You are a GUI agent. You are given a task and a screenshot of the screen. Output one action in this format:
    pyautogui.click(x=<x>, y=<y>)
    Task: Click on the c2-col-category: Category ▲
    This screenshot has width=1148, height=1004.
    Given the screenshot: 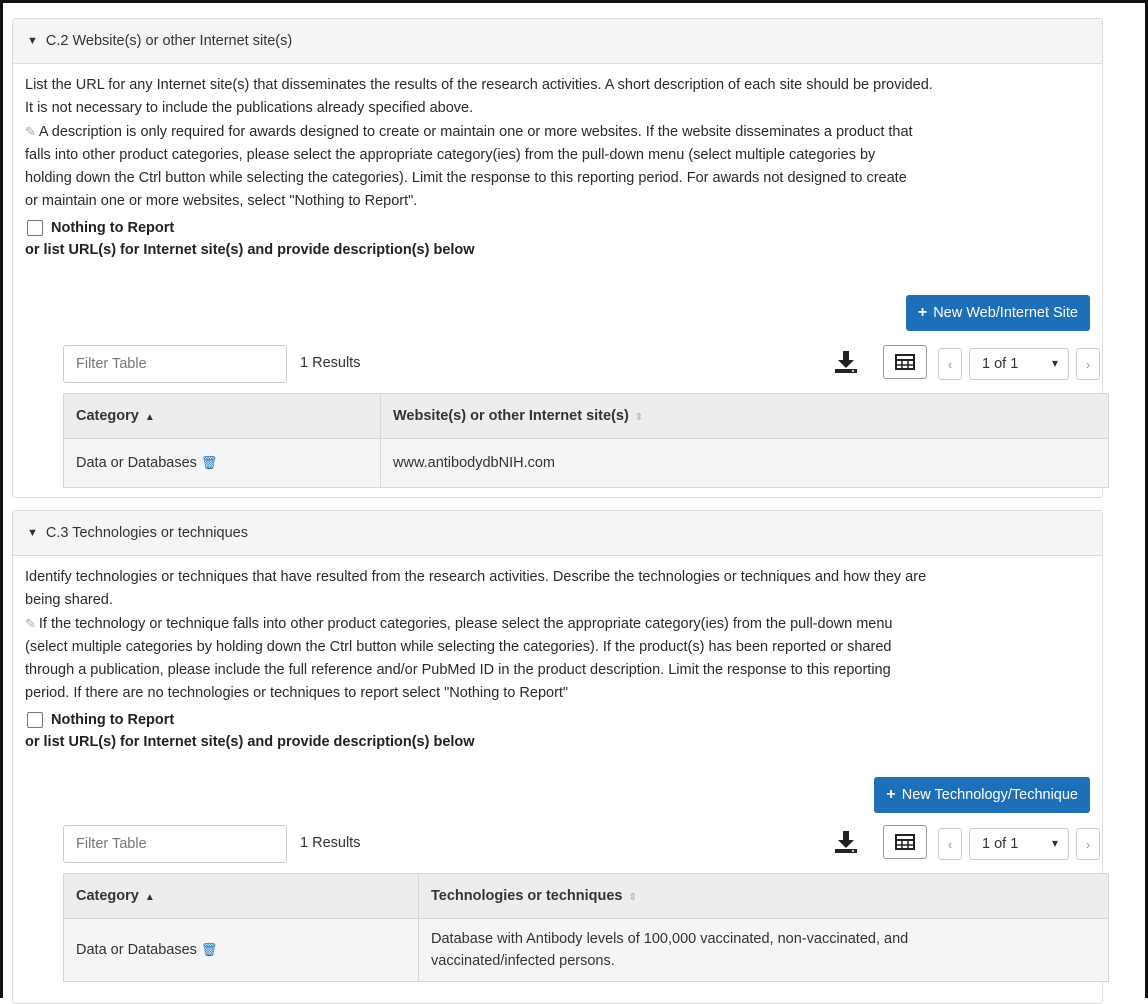 What is the action you would take?
    pyautogui.click(x=222, y=416)
    